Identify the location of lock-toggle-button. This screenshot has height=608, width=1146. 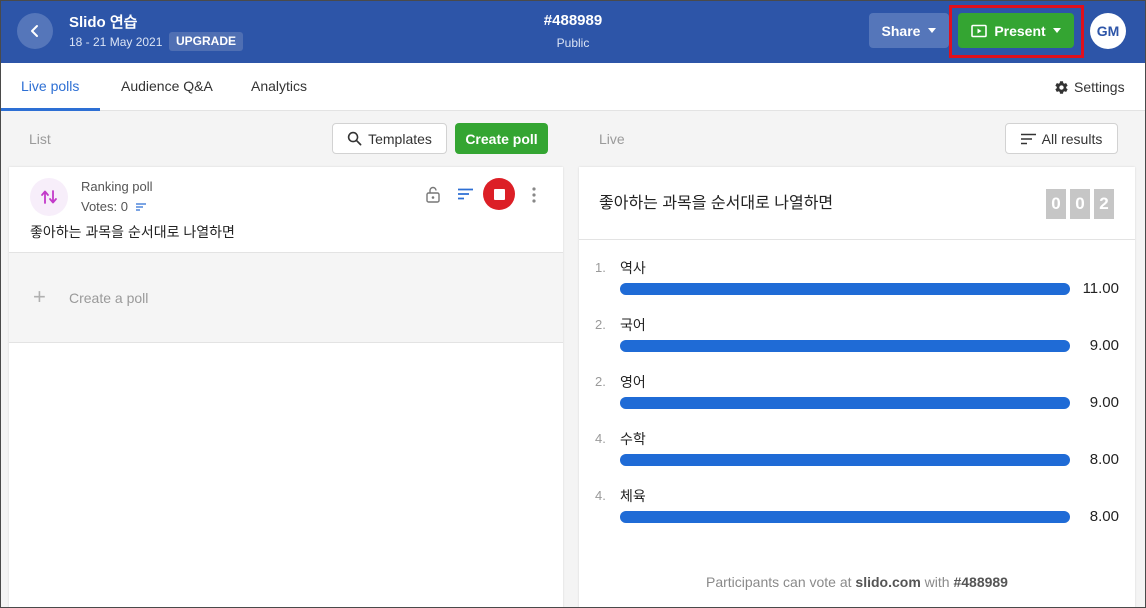
(433, 194).